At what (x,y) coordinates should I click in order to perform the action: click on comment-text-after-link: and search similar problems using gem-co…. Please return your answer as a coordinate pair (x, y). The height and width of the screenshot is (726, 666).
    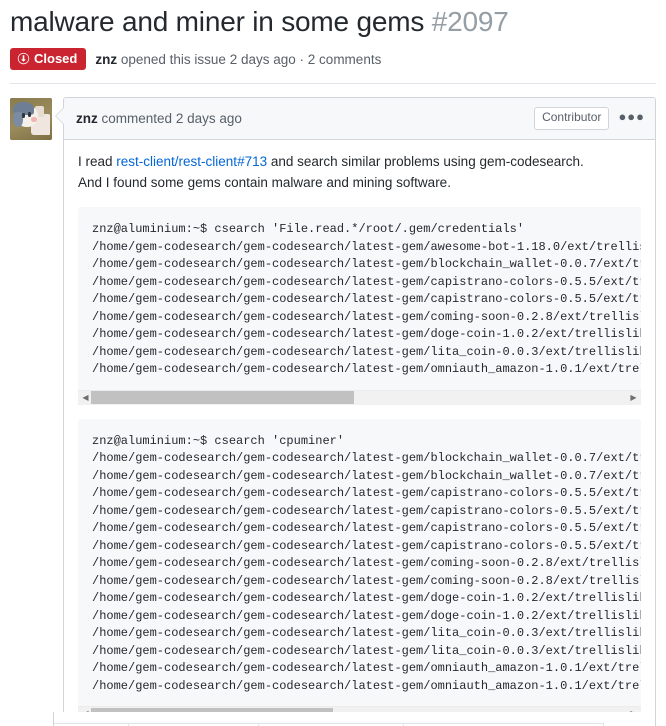
    Looking at the image, I should click on (425, 161).